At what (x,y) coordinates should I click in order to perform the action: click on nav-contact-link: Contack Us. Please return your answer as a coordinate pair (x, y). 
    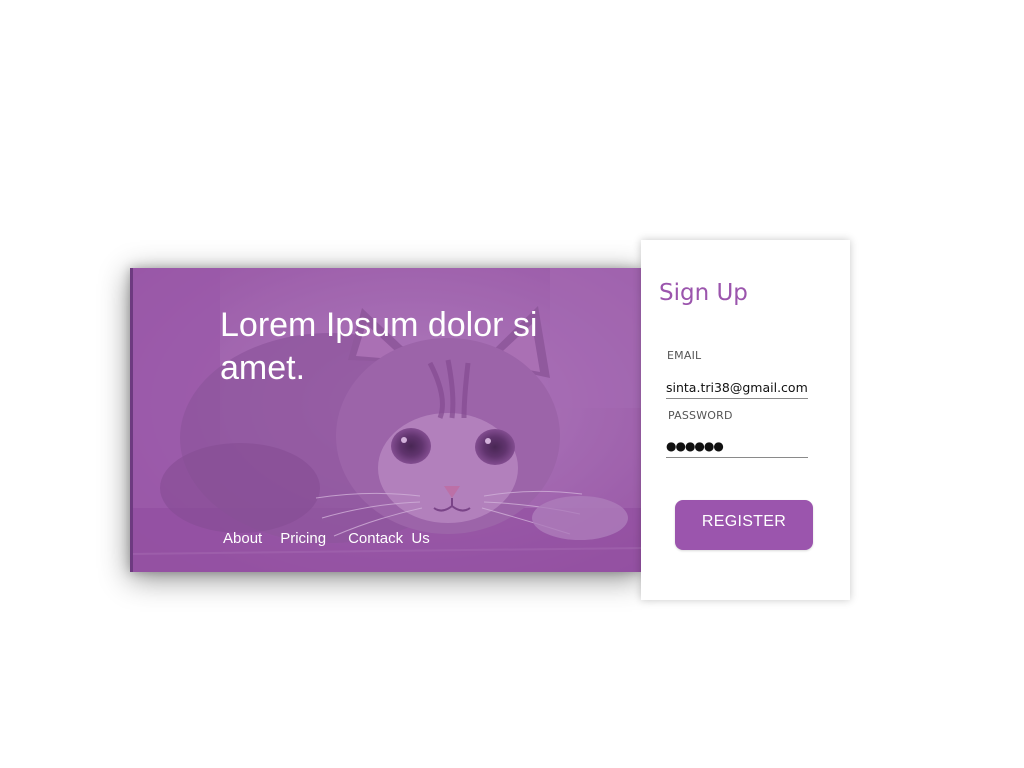
    Looking at the image, I should click on (389, 538).